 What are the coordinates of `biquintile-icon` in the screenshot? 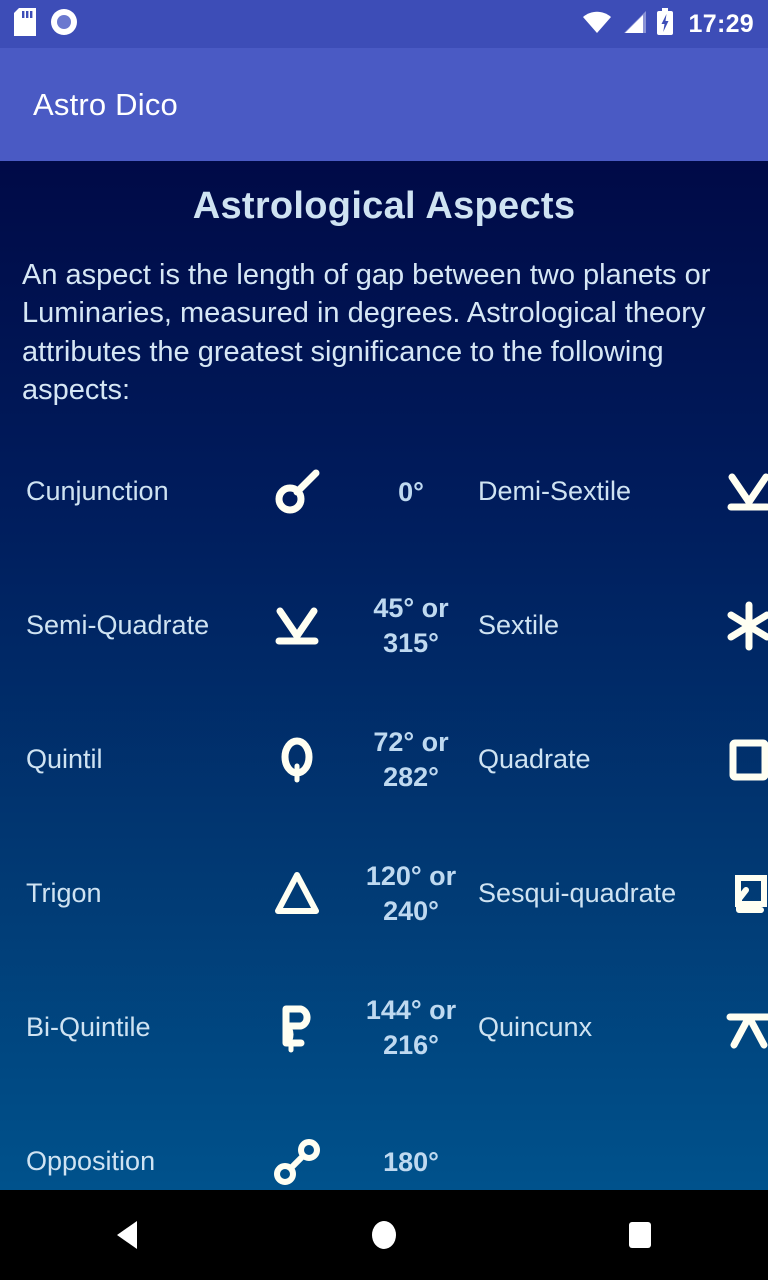 It's located at (297, 1029).